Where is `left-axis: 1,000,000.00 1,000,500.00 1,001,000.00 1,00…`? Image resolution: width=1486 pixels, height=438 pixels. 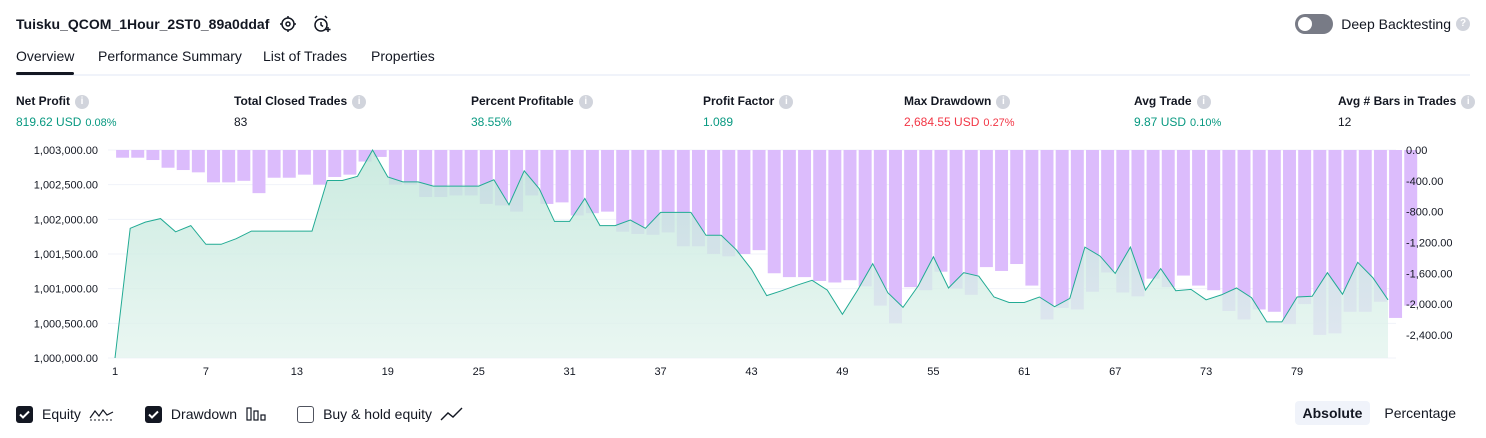
left-axis: 1,000,000.00 1,000,500.00 1,001,000.00 1,00… is located at coordinates (66, 255).